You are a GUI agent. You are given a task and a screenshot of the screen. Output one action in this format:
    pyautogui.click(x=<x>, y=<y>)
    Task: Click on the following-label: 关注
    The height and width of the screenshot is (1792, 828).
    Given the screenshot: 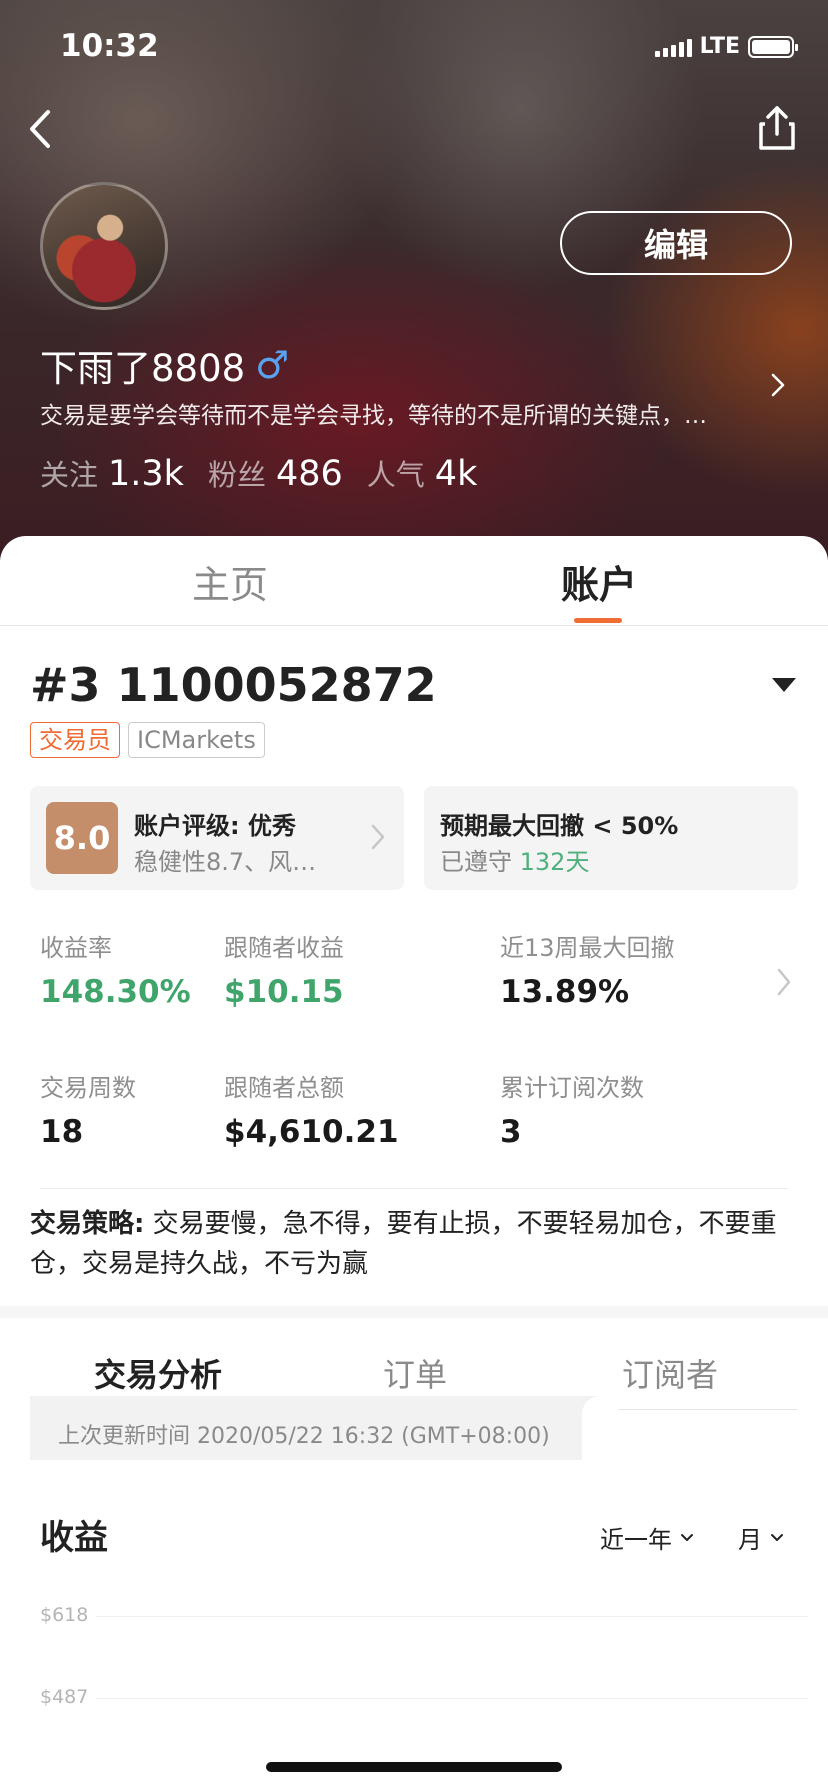 What is the action you would take?
    pyautogui.click(x=69, y=475)
    